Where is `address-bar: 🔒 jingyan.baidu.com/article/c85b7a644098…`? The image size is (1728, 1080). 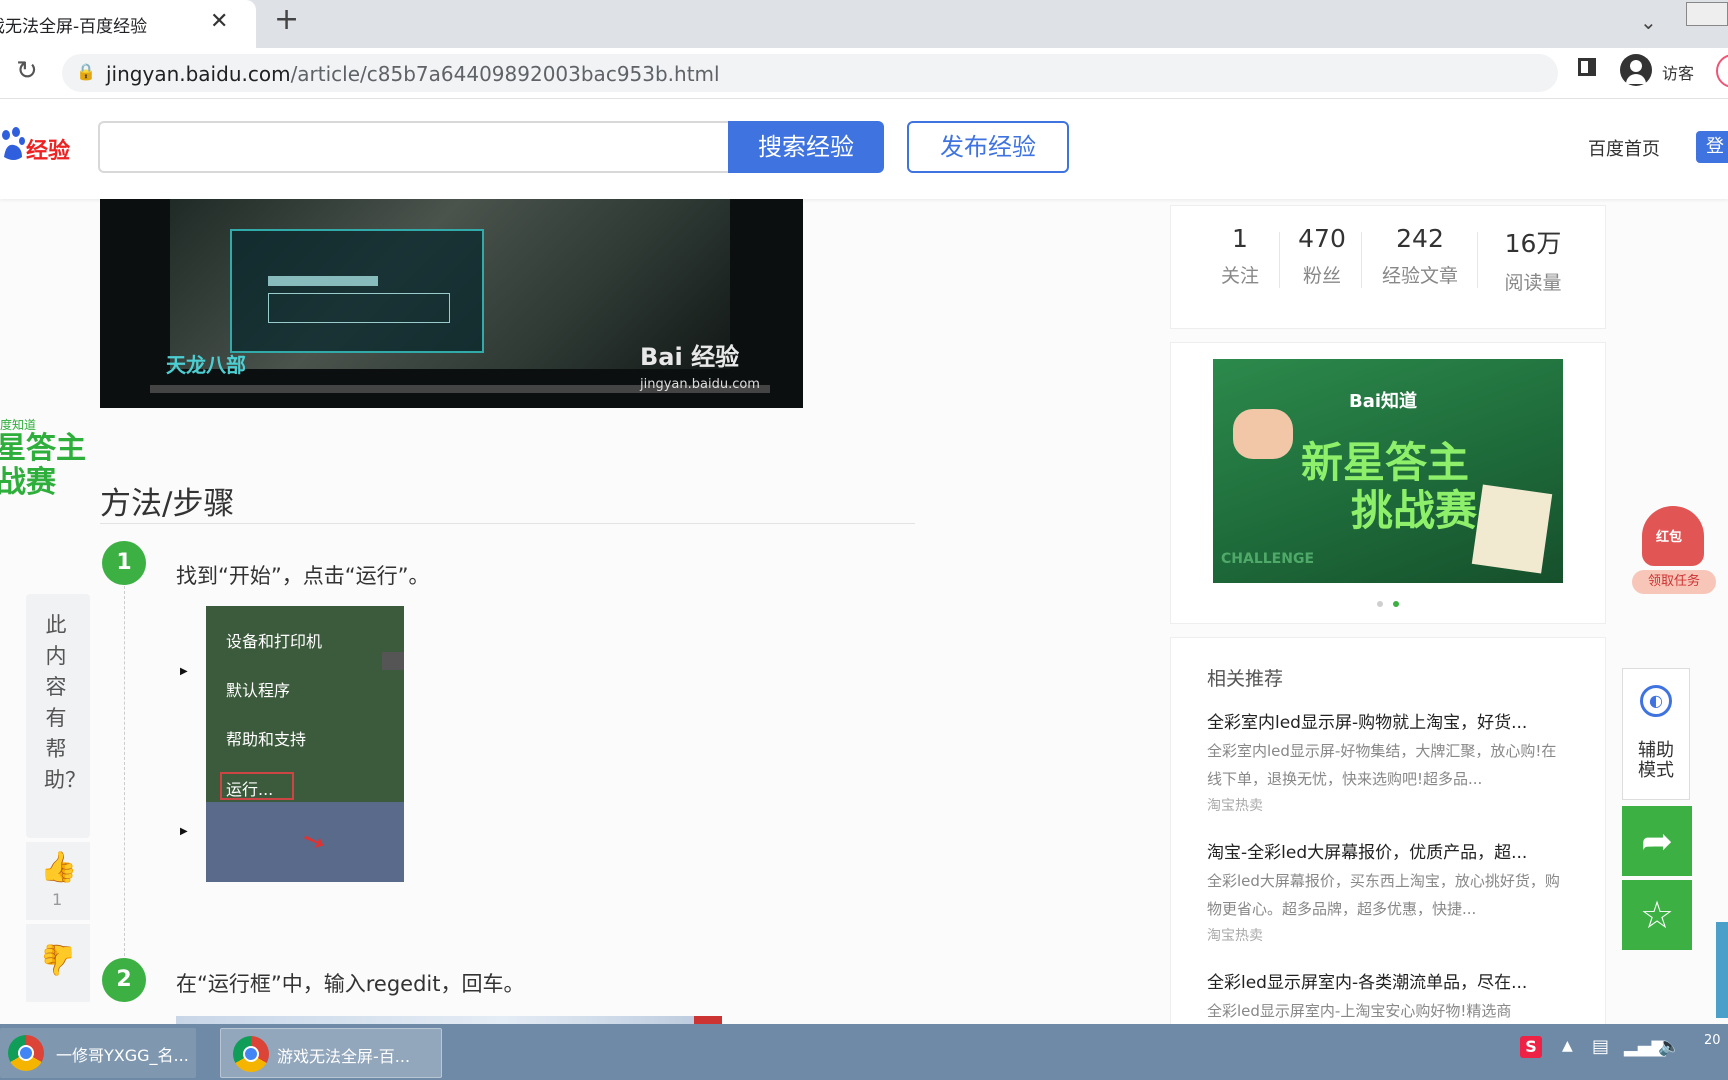
address-bar: 🔒 jingyan.baidu.com/article/c85b7a644098… is located at coordinates (810, 73).